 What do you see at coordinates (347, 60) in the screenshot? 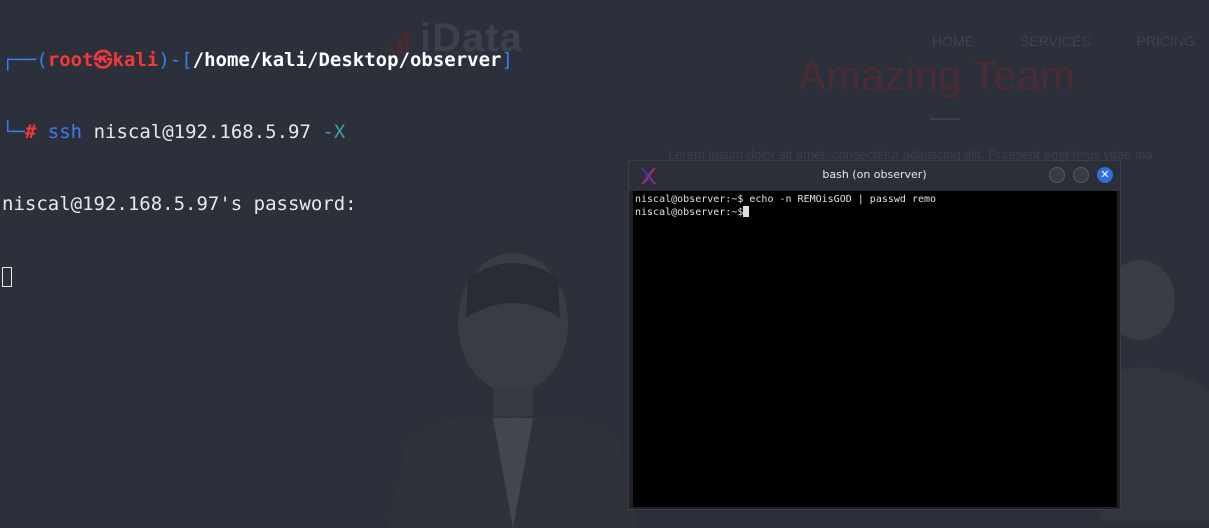
I see `prompt-path: /home/kali/Desktop/observer` at bounding box center [347, 60].